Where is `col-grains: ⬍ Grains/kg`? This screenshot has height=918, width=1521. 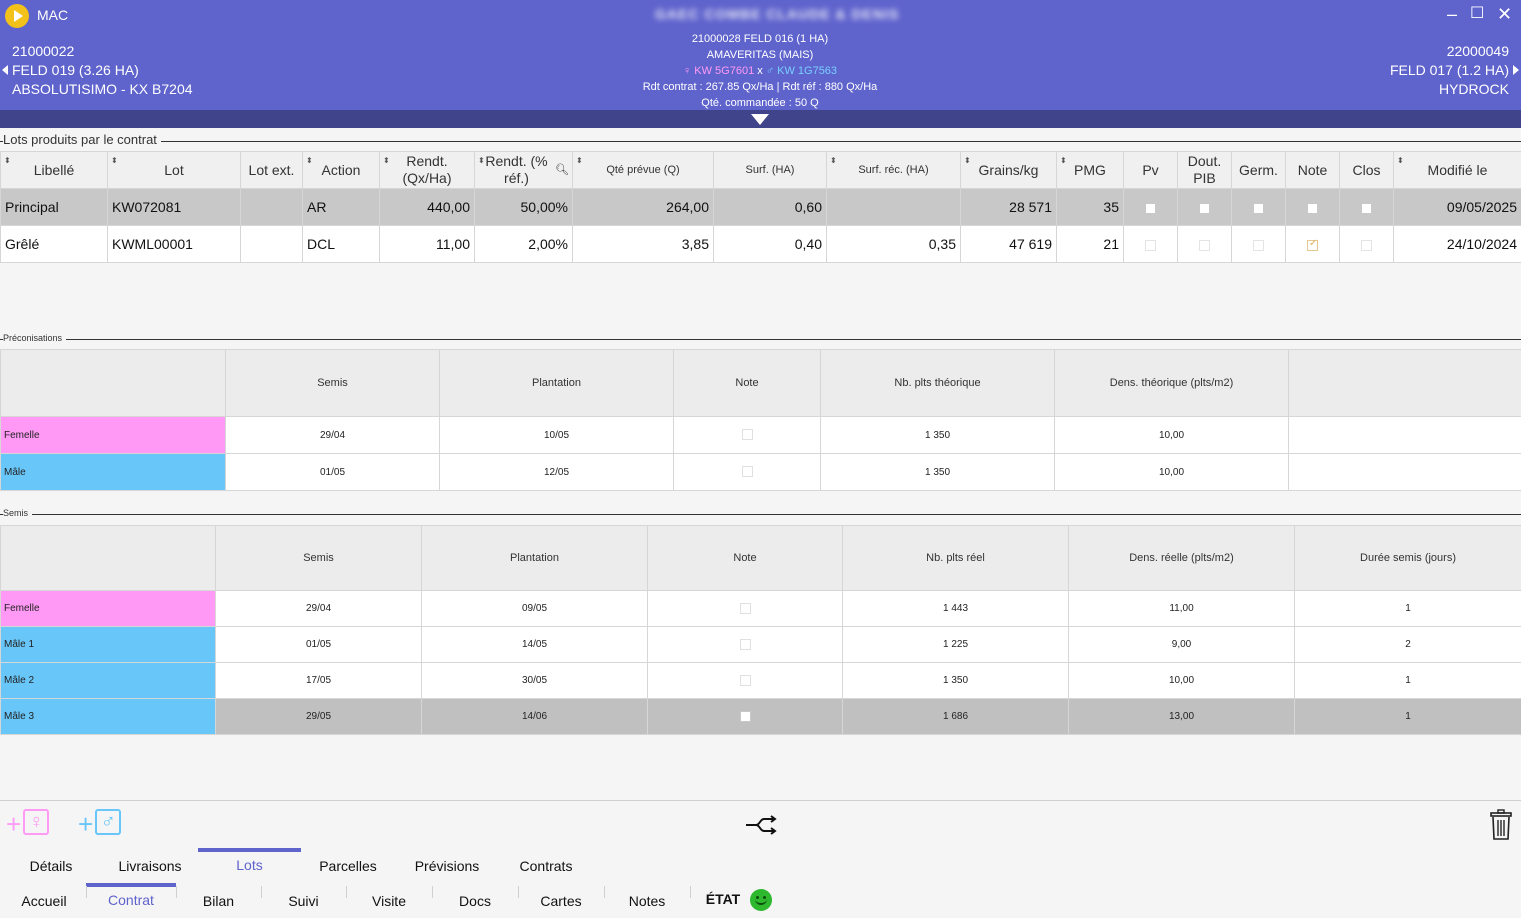
col-grains: ⬍ Grains/kg is located at coordinates (1008, 170).